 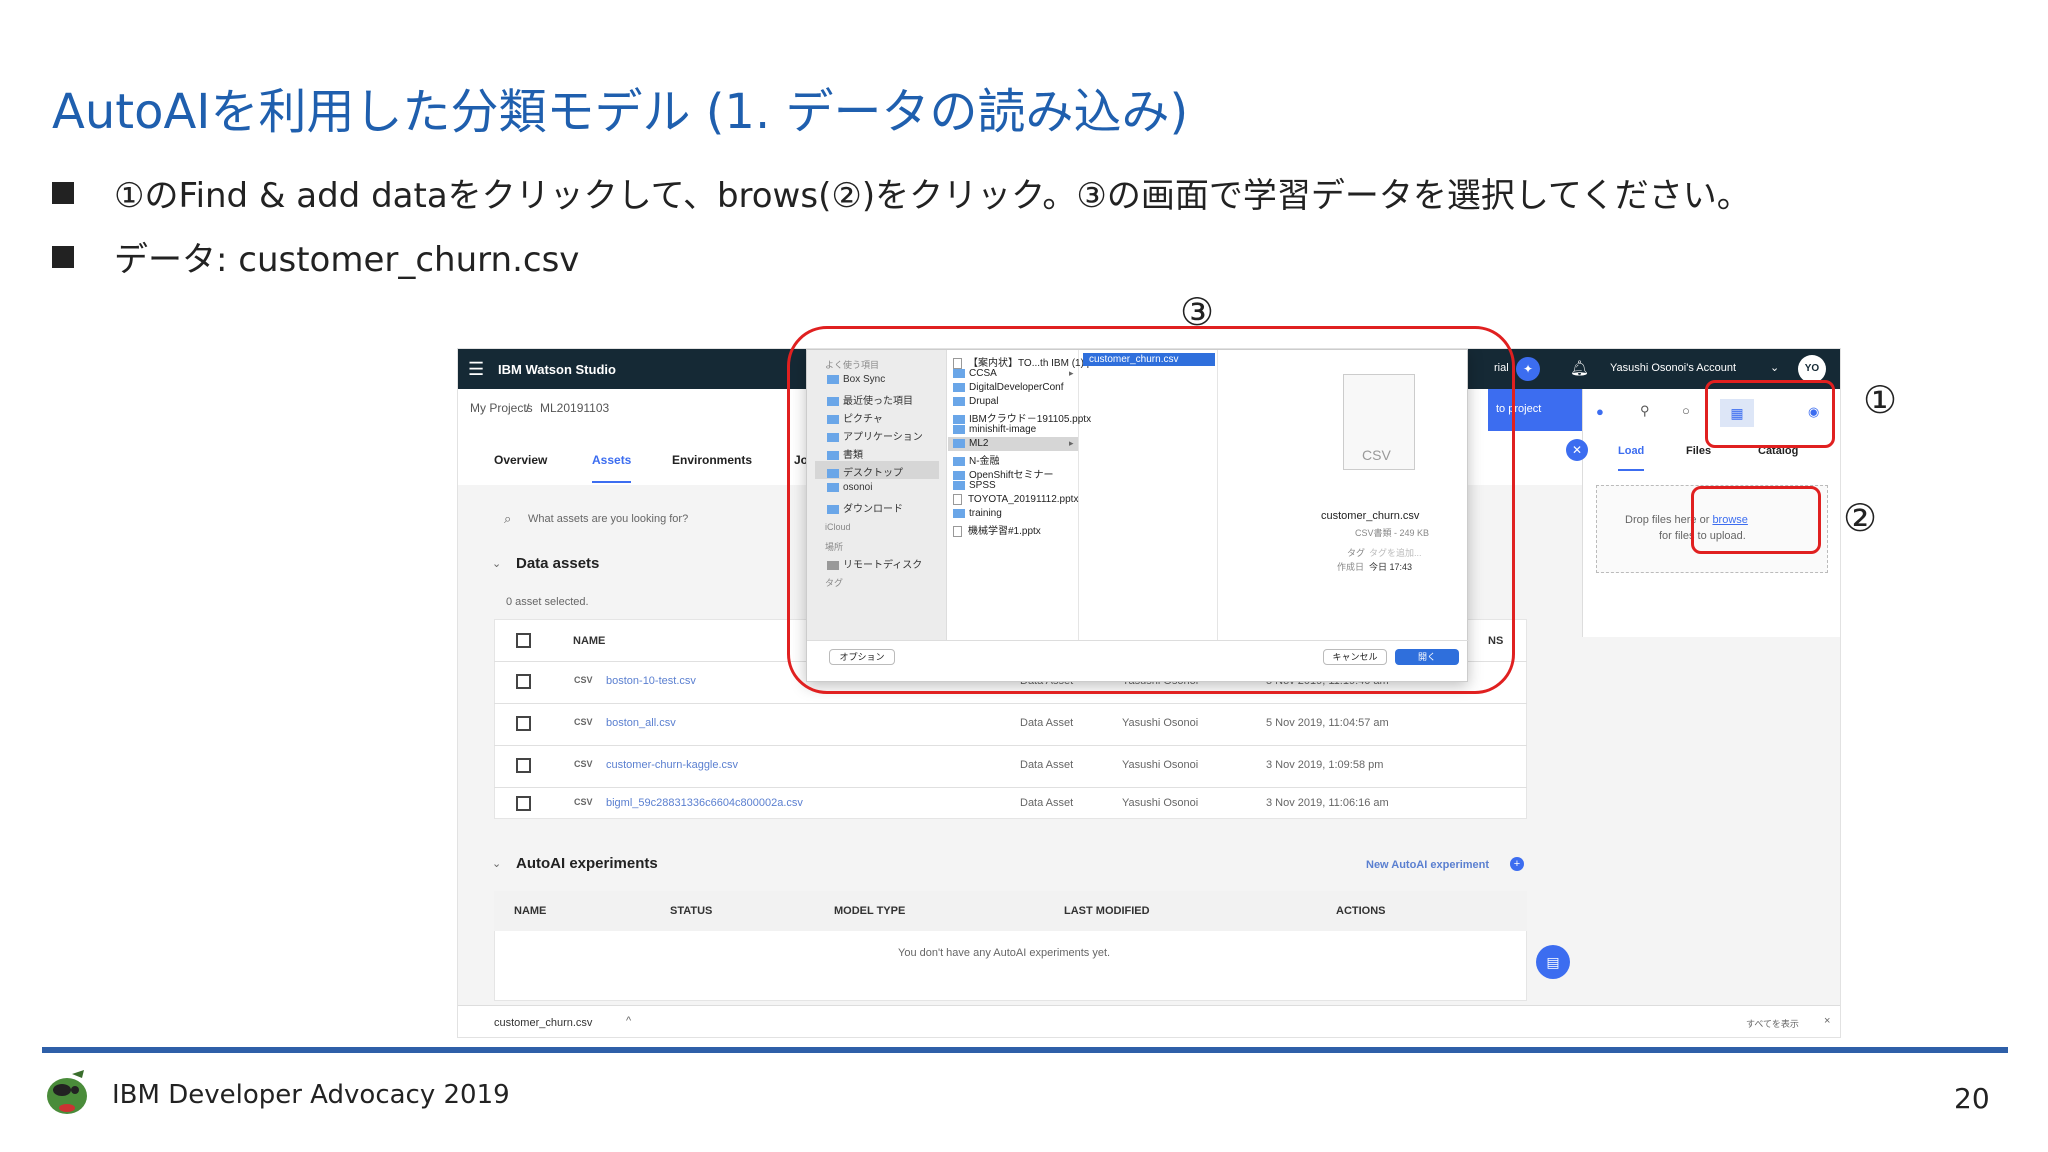 What do you see at coordinates (1600, 411) in the screenshot?
I see `info-icon: ●` at bounding box center [1600, 411].